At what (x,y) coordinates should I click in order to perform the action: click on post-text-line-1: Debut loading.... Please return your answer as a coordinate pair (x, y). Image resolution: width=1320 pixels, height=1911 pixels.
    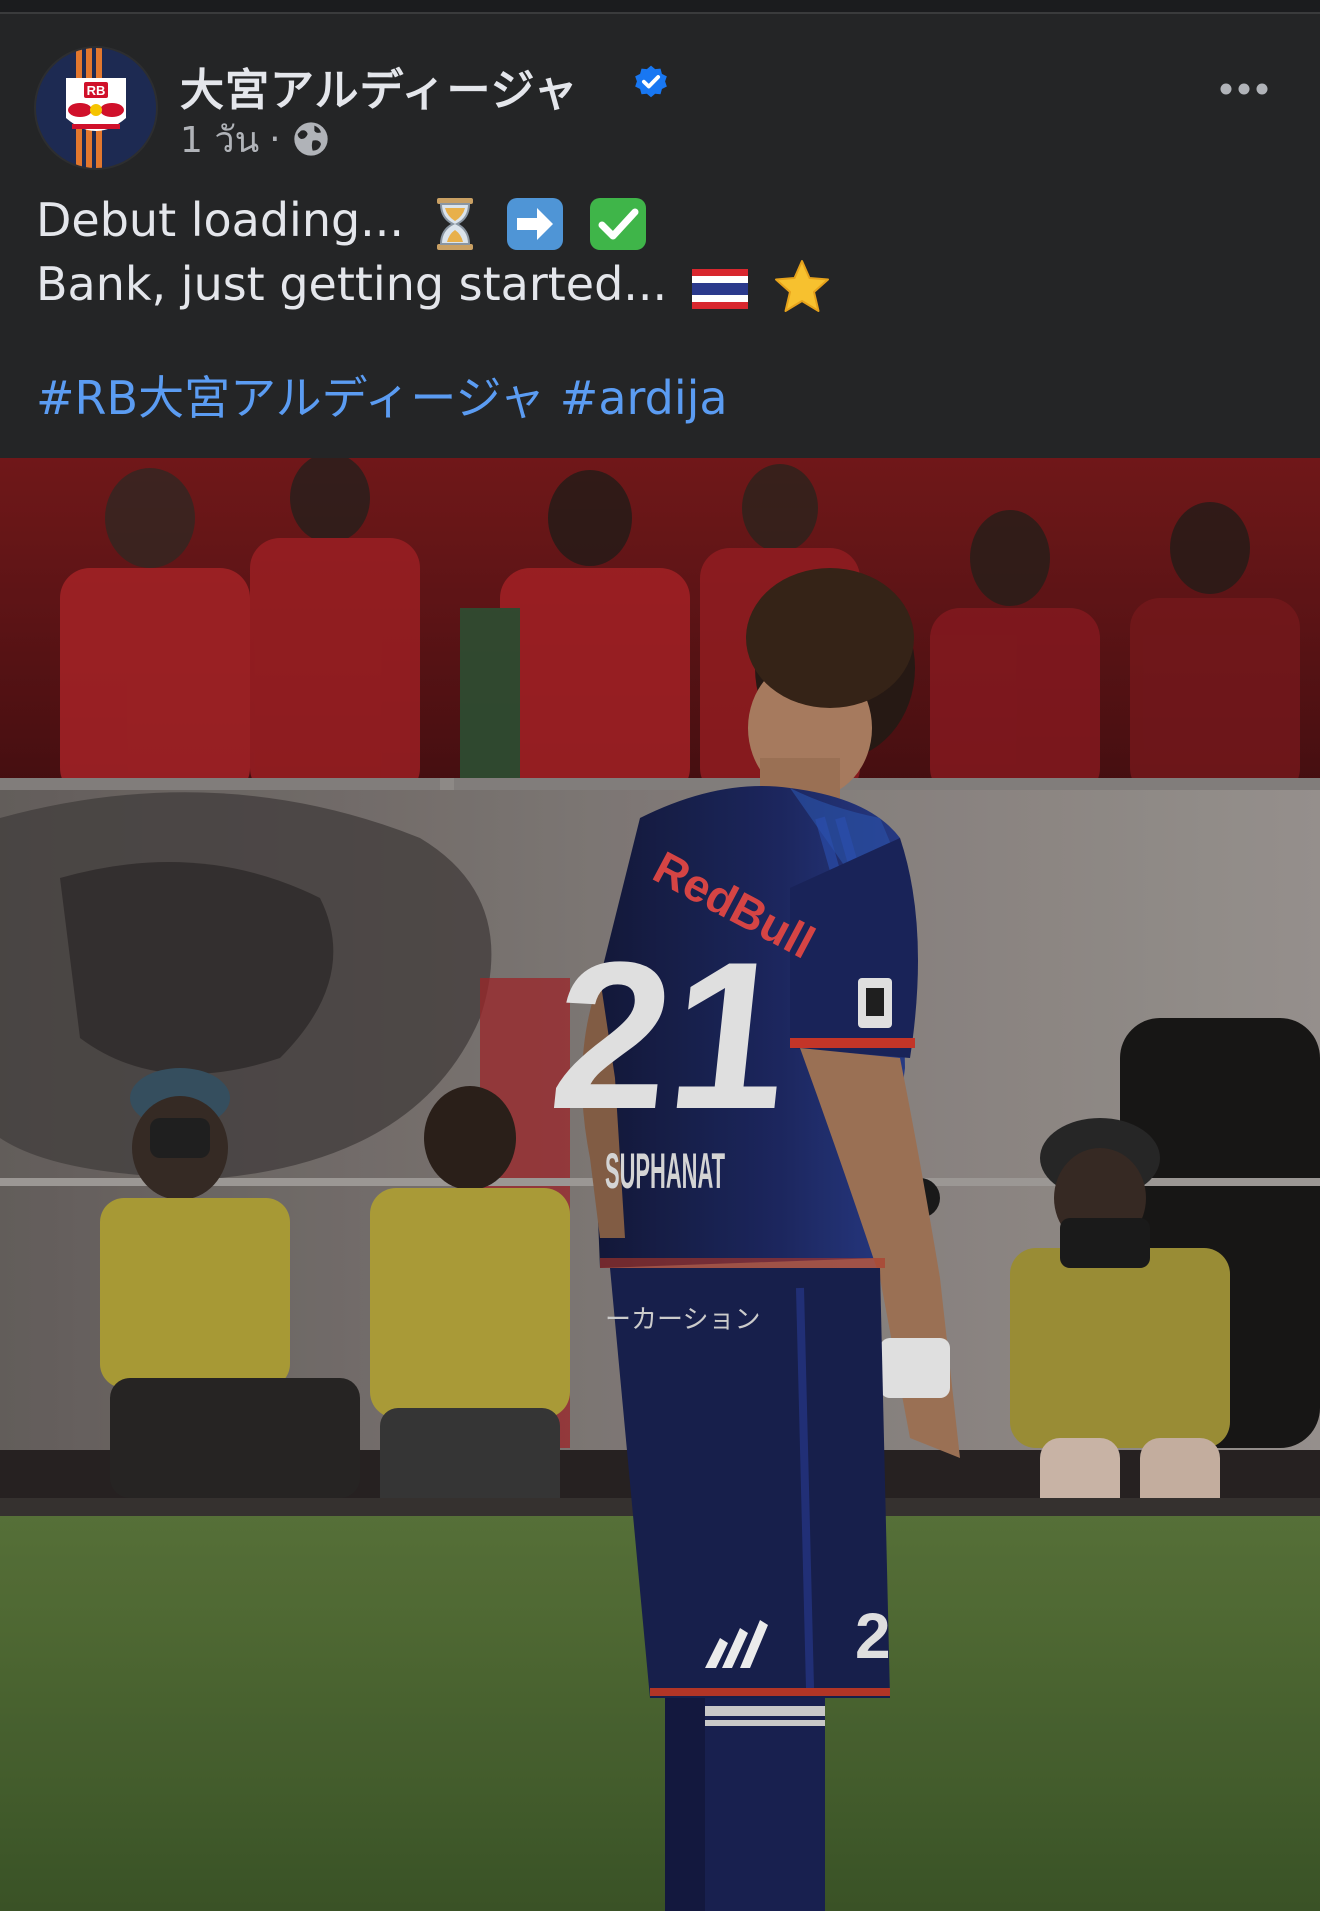
    Looking at the image, I should click on (656, 222).